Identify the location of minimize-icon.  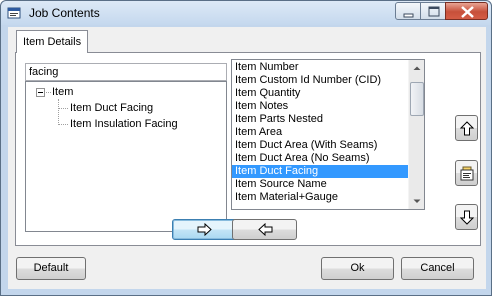
(408, 15).